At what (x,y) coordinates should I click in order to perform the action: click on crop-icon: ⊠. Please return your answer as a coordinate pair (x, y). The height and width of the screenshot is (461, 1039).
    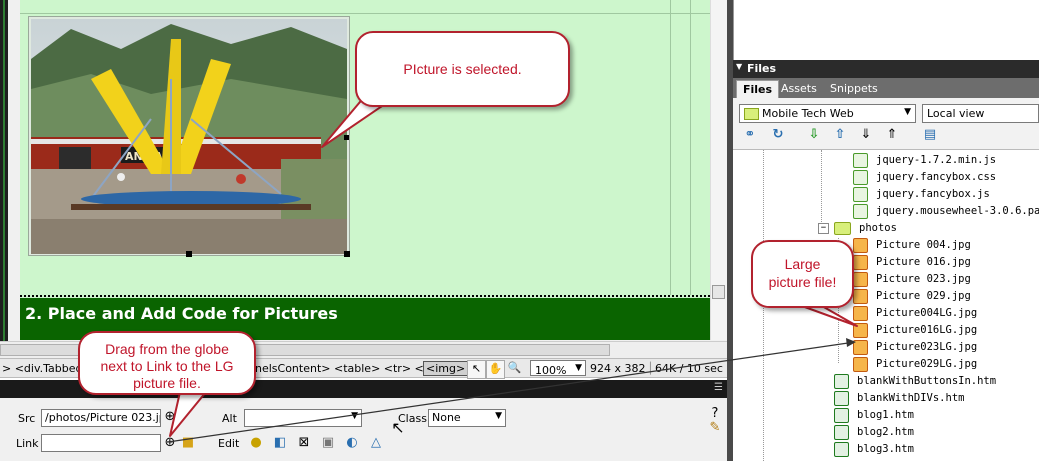
    Looking at the image, I should click on (304, 443).